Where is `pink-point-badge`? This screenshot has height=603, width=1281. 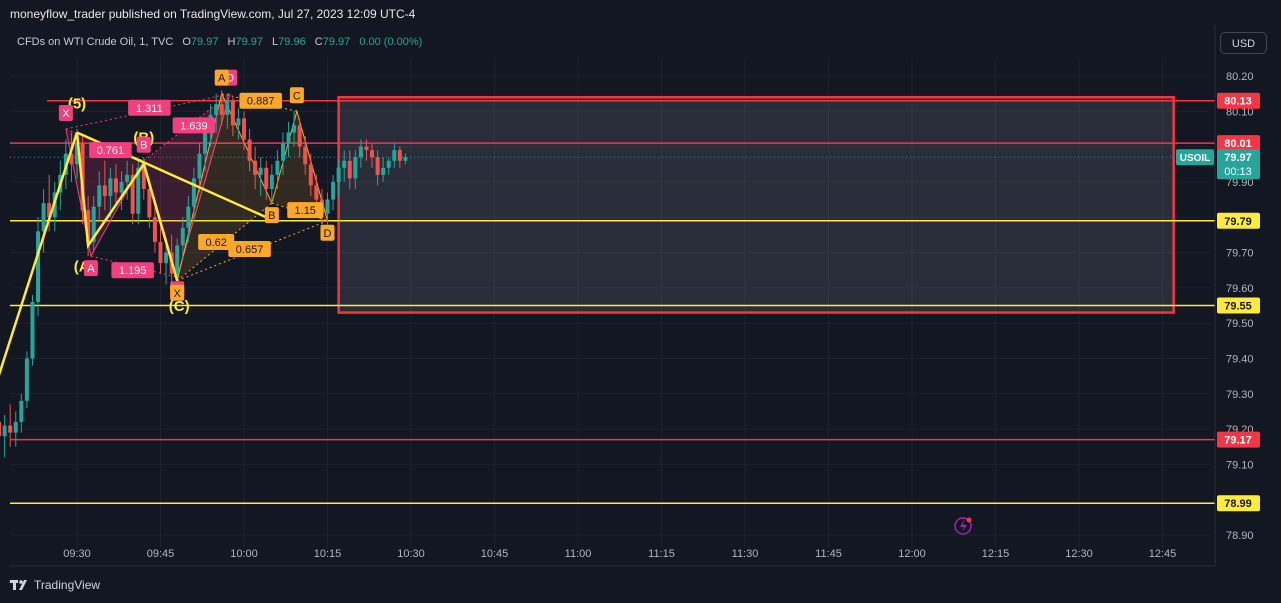 pink-point-badge is located at coordinates (177, 289).